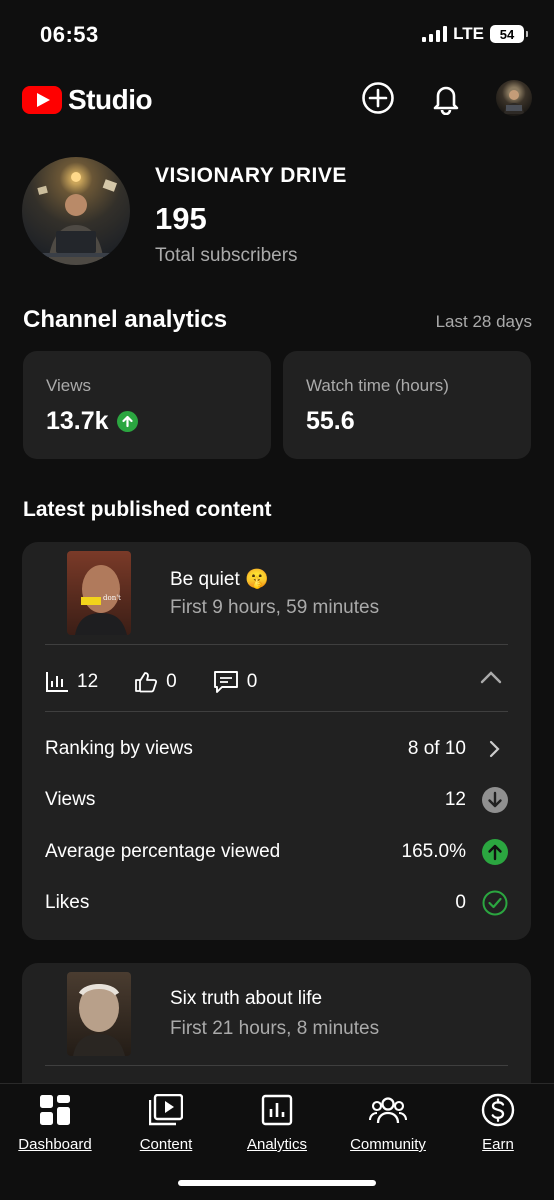 This screenshot has height=1200, width=554. What do you see at coordinates (110, 99) in the screenshot?
I see `logo-text: Studio` at bounding box center [110, 99].